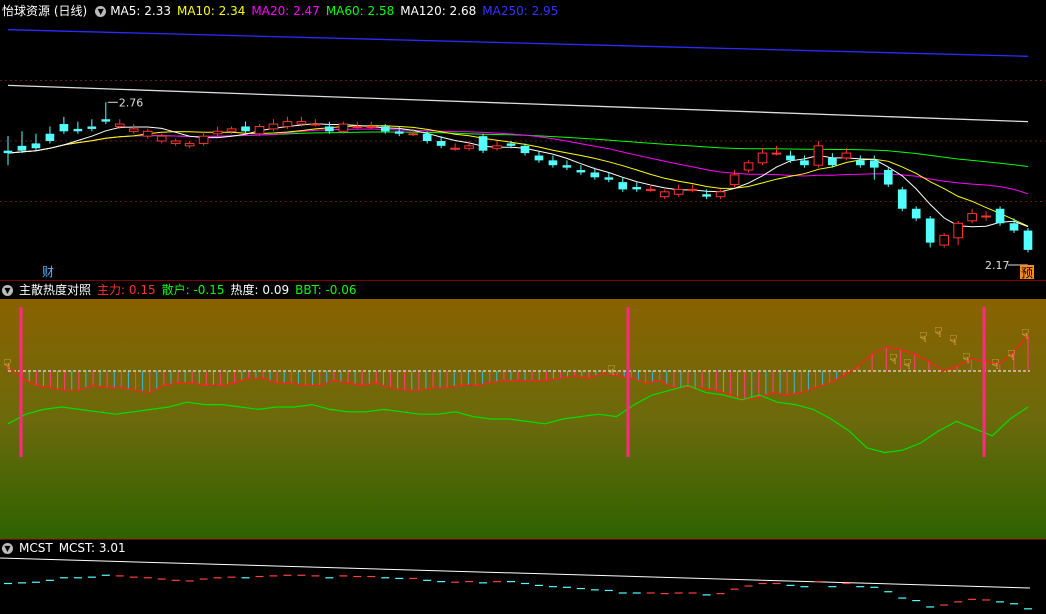 The image size is (1046, 614). Describe the element at coordinates (131, 102) in the screenshot. I see `high-label: 2.76` at that location.